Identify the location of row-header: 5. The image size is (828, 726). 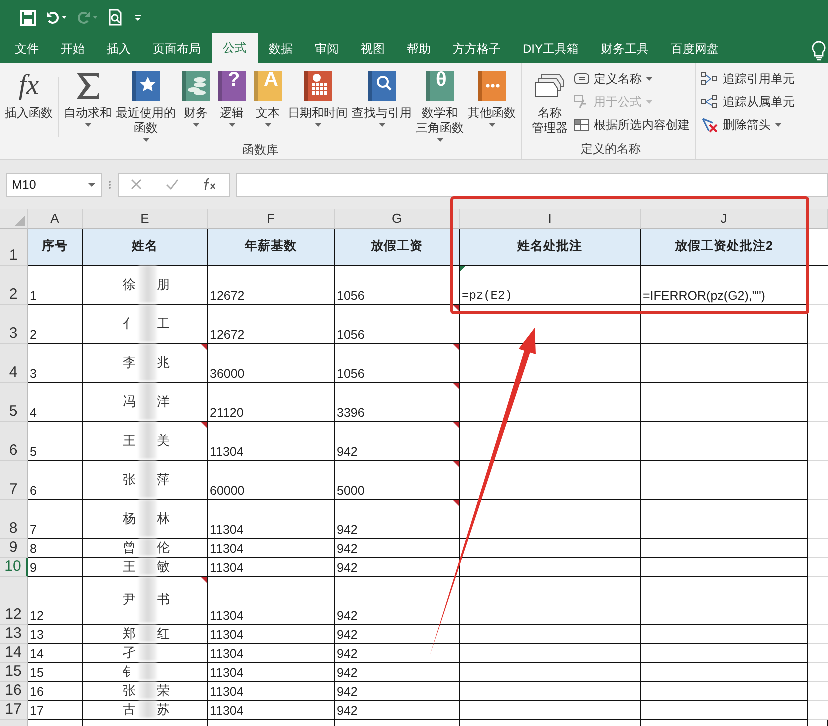
(14, 402).